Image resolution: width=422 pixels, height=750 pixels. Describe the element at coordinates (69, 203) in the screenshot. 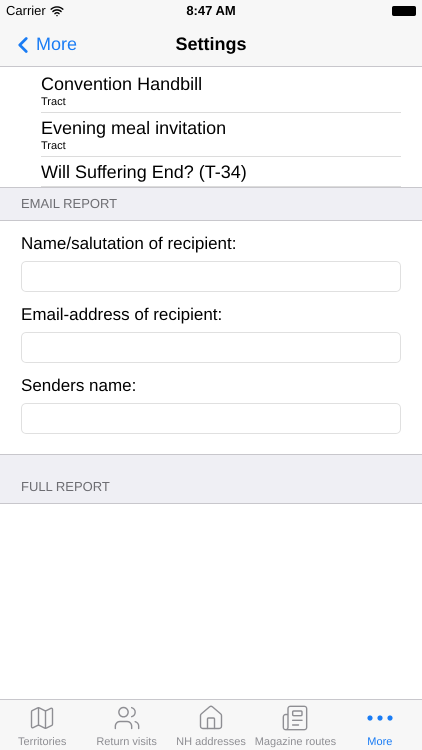

I see `section-header: EMAIL REPORT` at that location.